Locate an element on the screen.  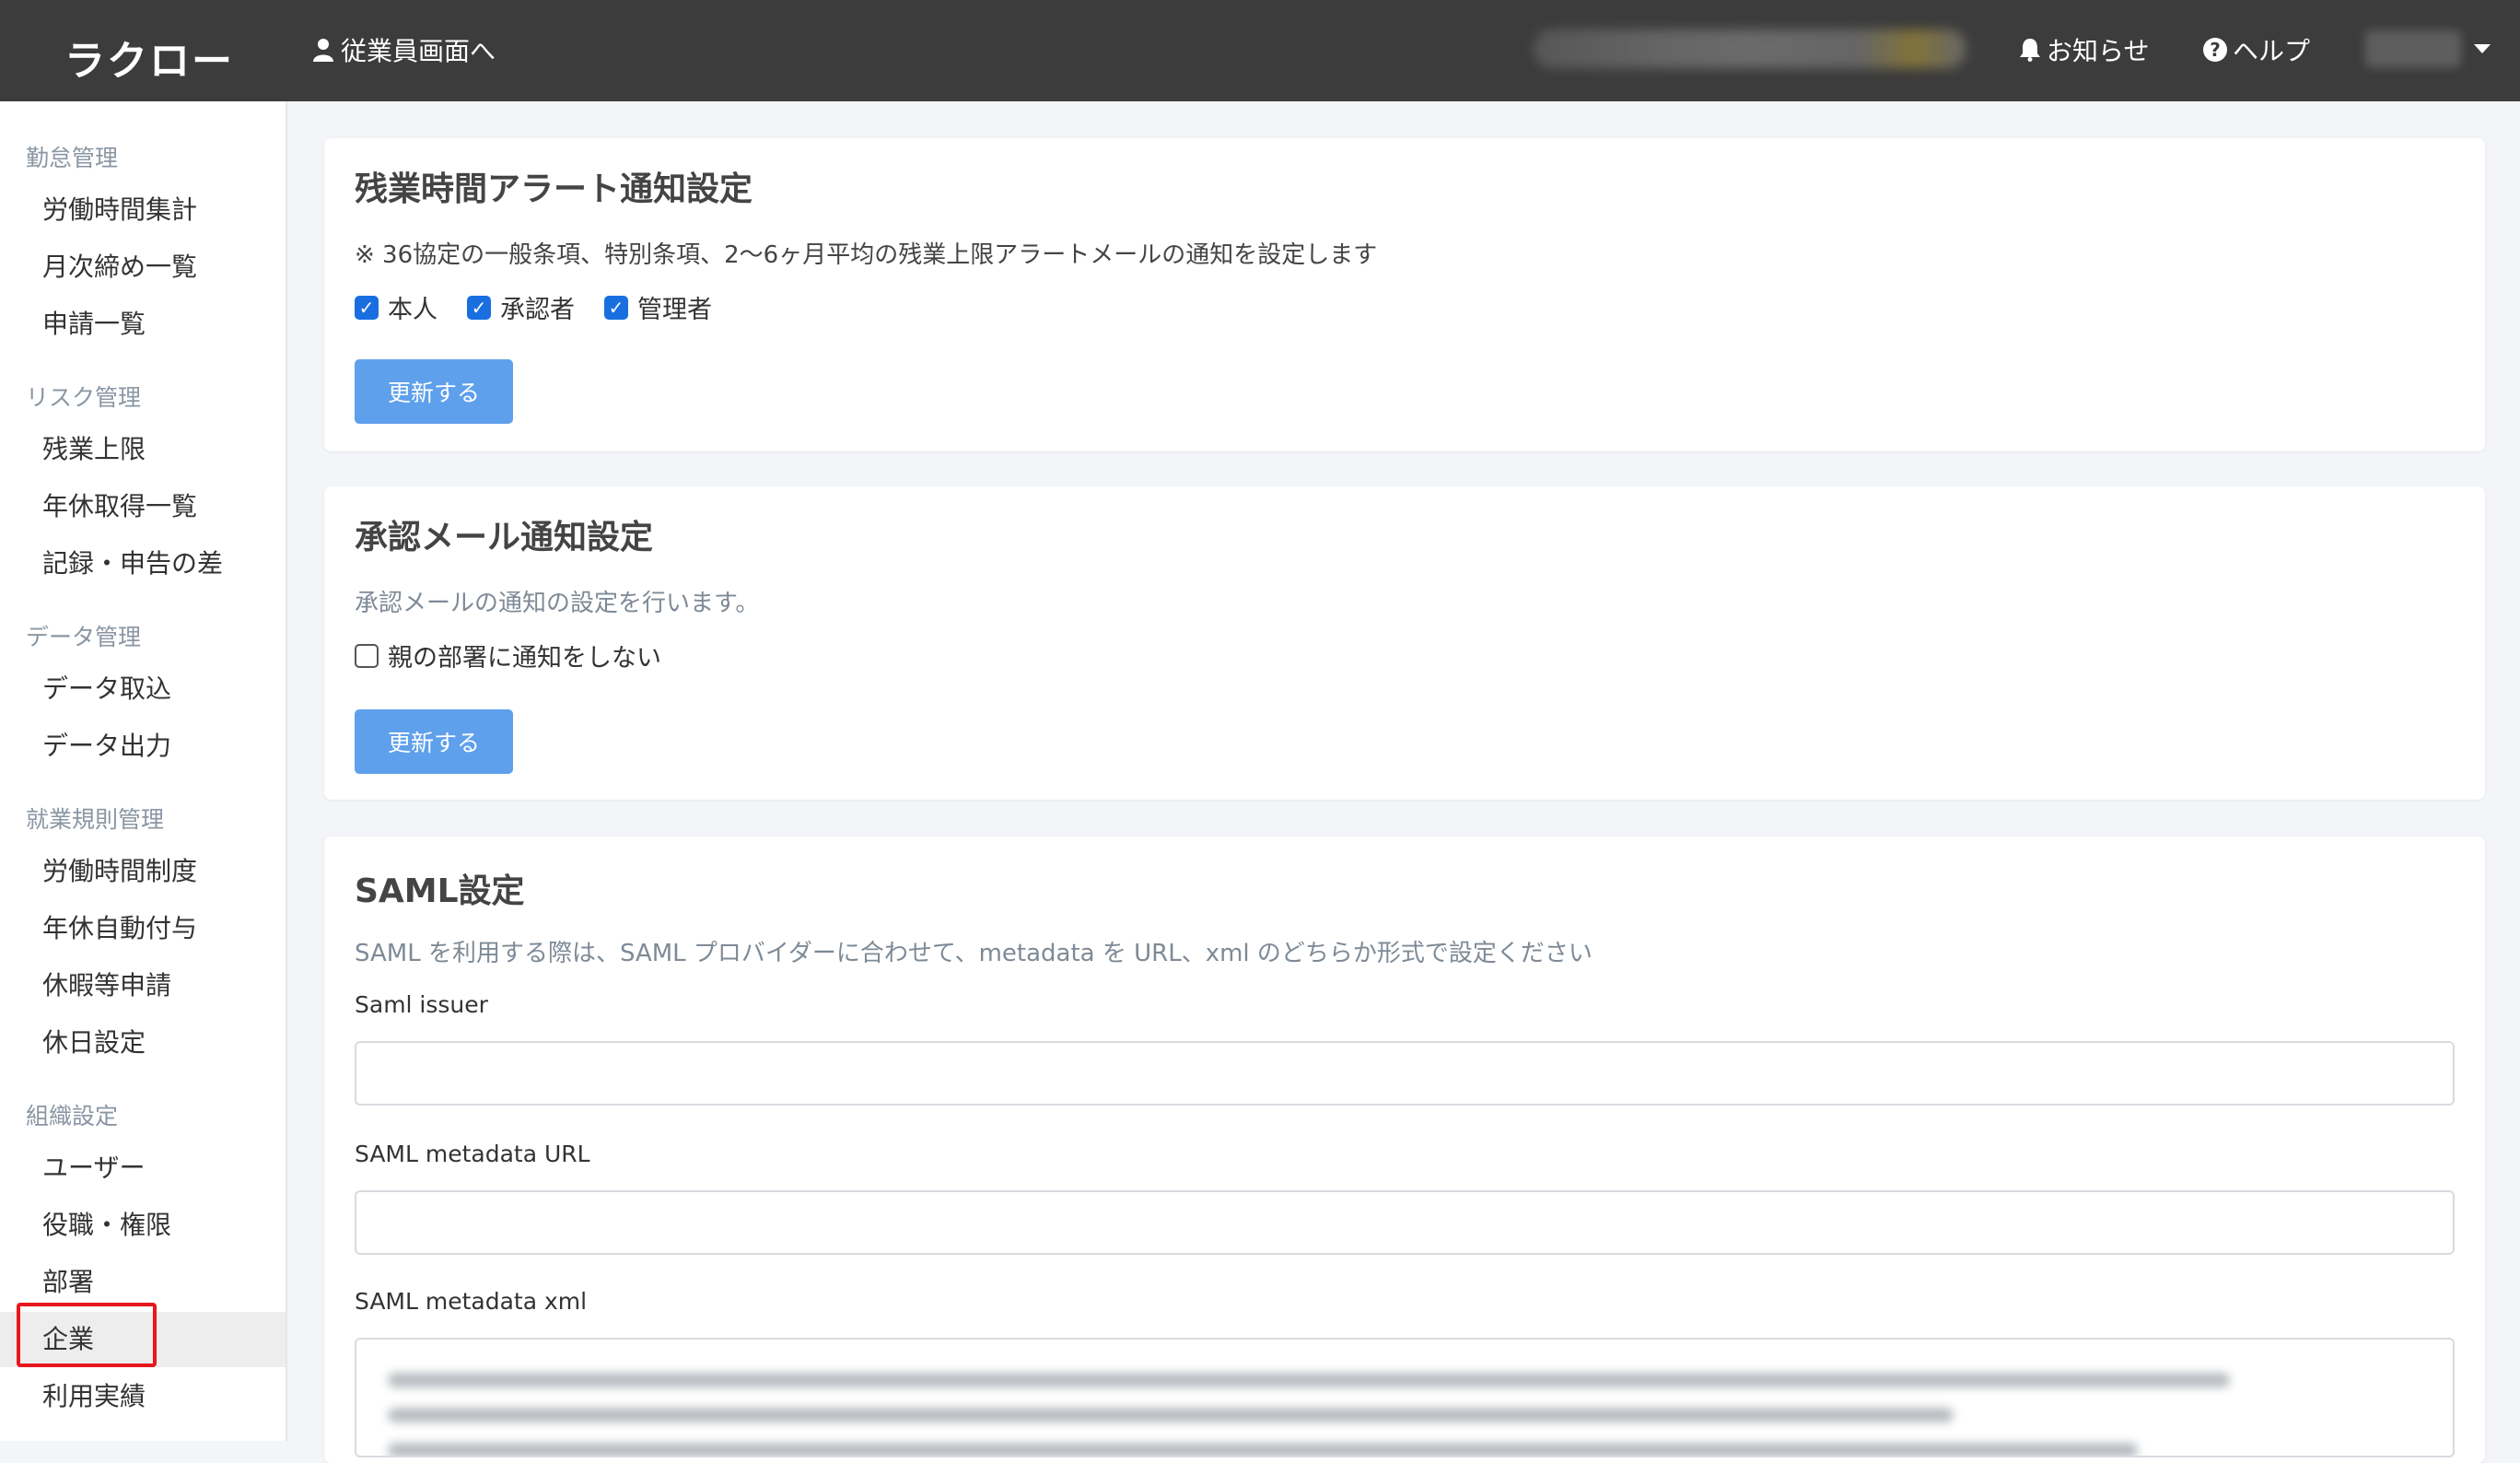
checkbox-no-parent-dept-notify: 親の部署に通知をしない is located at coordinates (508, 656).